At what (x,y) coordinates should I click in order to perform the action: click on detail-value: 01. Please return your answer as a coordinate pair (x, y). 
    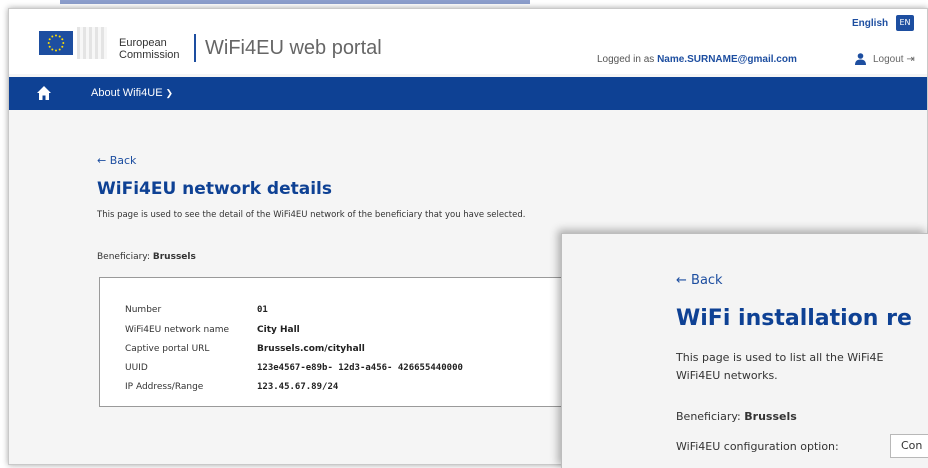
    Looking at the image, I should click on (262, 310).